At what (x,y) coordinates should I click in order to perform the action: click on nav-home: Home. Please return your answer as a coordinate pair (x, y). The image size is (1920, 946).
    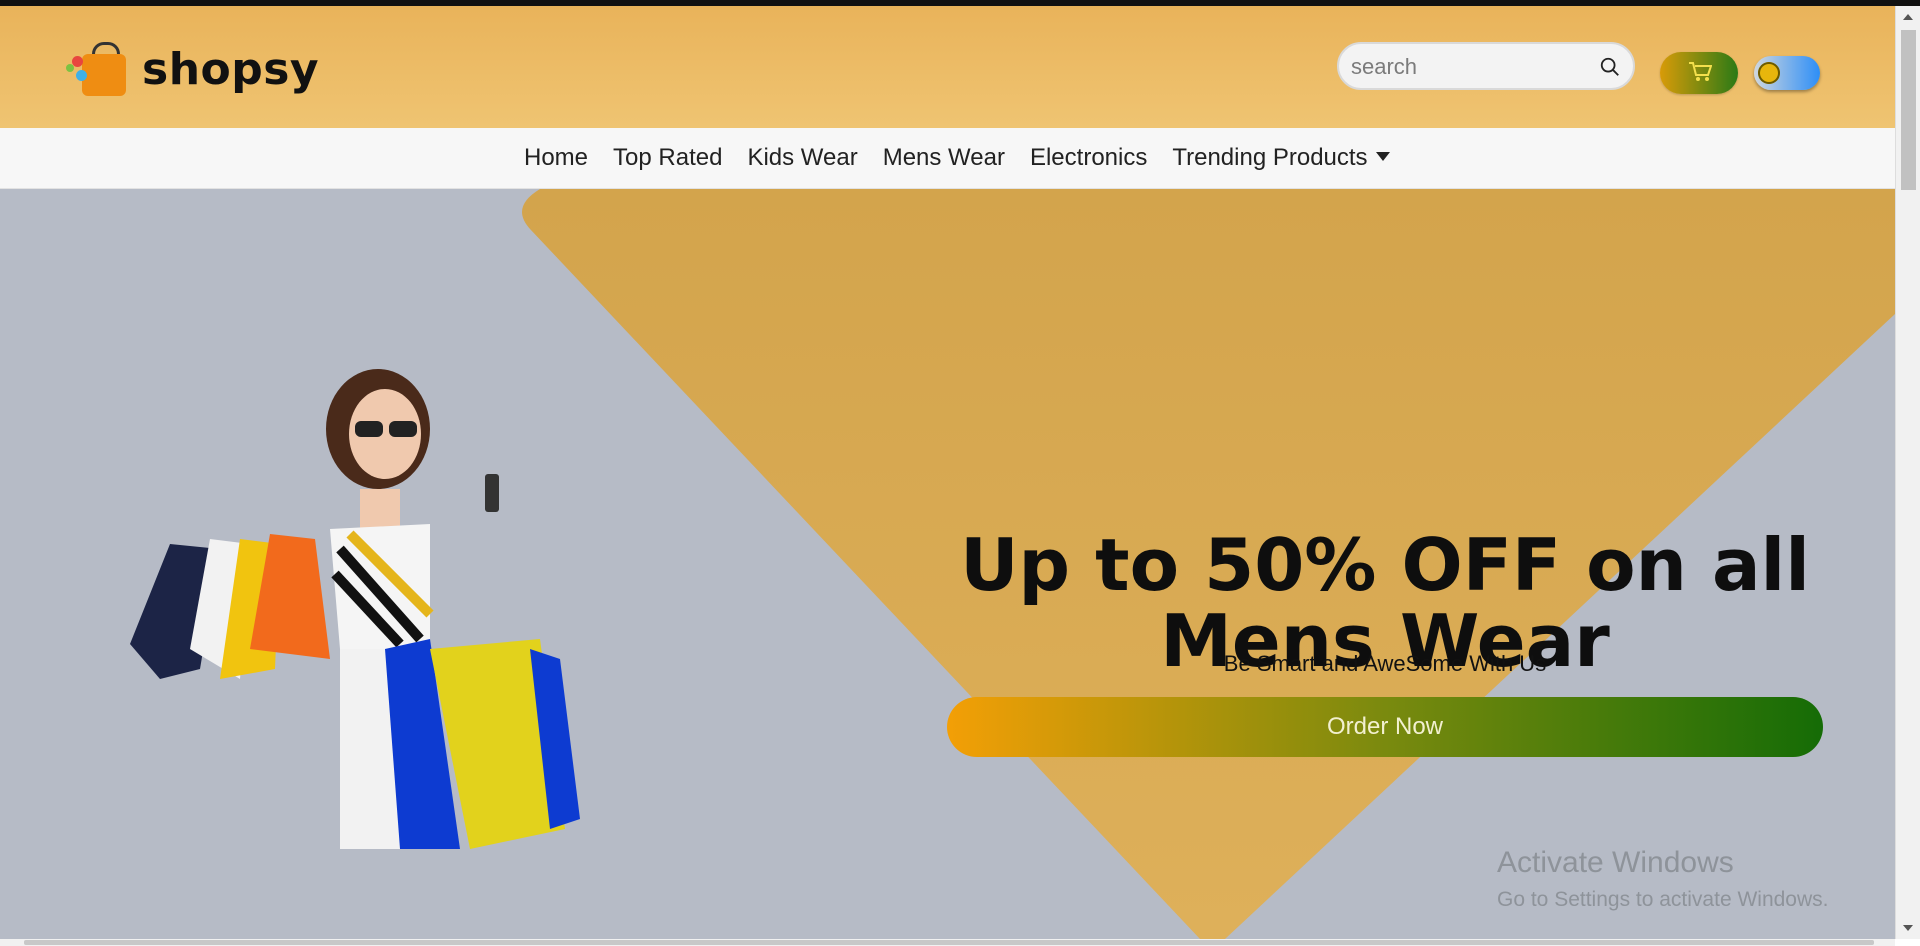
    Looking at the image, I should click on (556, 157).